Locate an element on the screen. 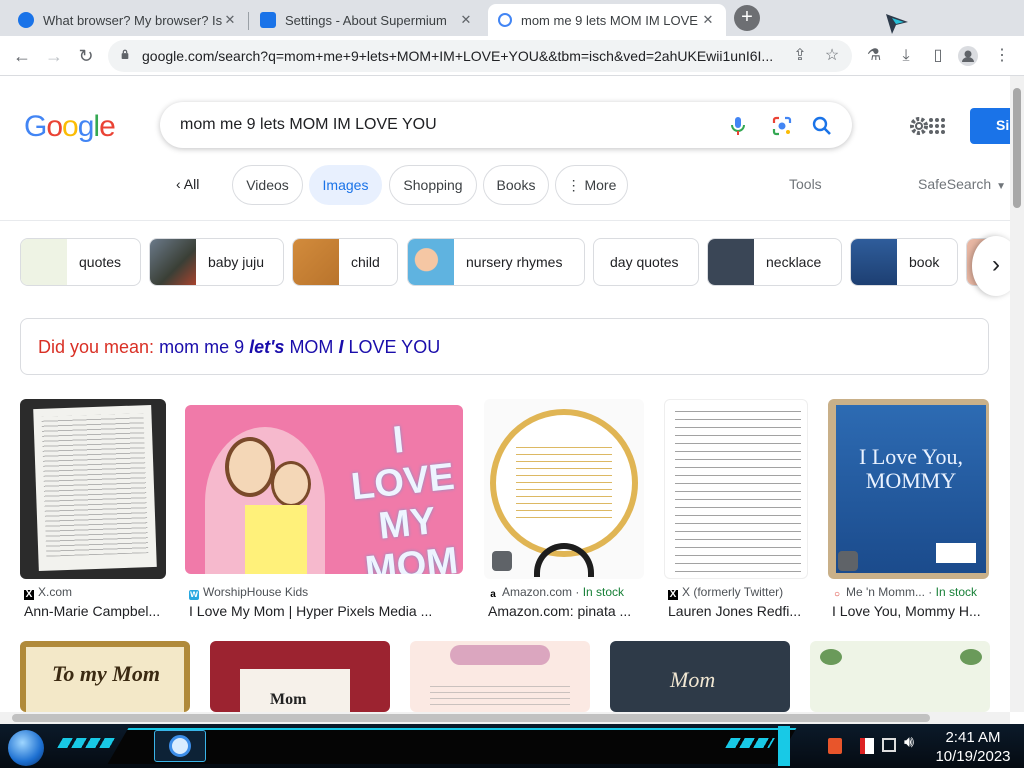 This screenshot has height=768, width=1024. bookmark-star-icon: ☆ is located at coordinates (832, 56).